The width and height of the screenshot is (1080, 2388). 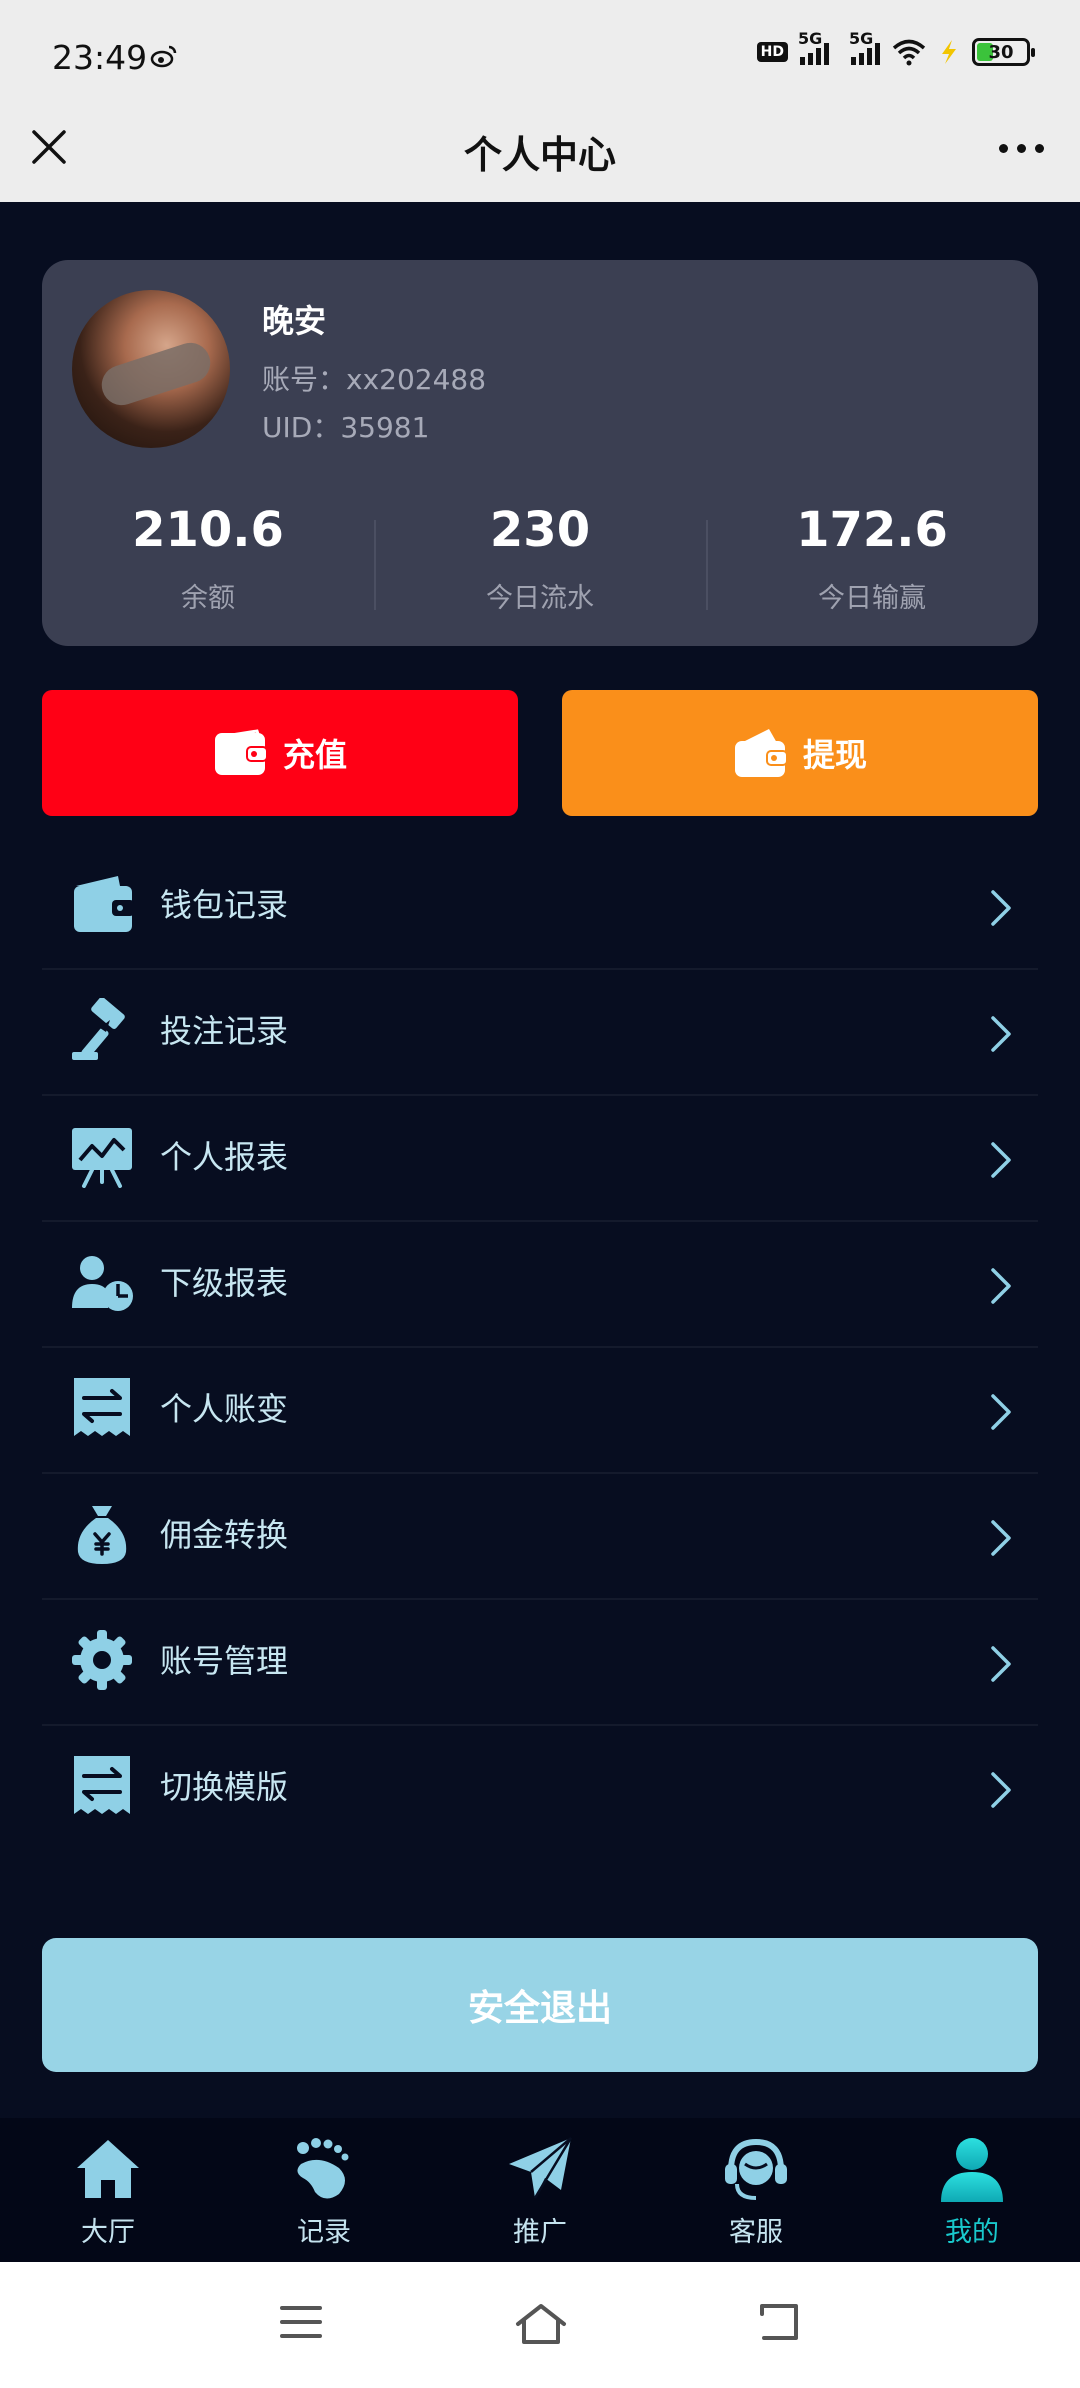 What do you see at coordinates (540, 1789) in the screenshot?
I see `menu-item-switch-template: 切换模版` at bounding box center [540, 1789].